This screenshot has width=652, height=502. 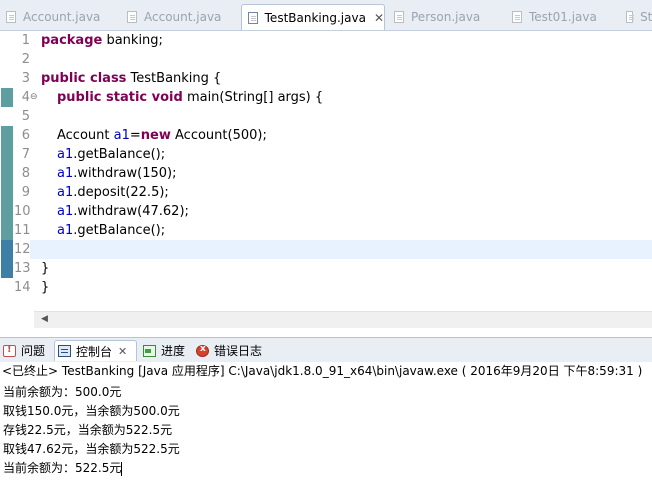 I want to click on tab-label: 问题, so click(x=33, y=351).